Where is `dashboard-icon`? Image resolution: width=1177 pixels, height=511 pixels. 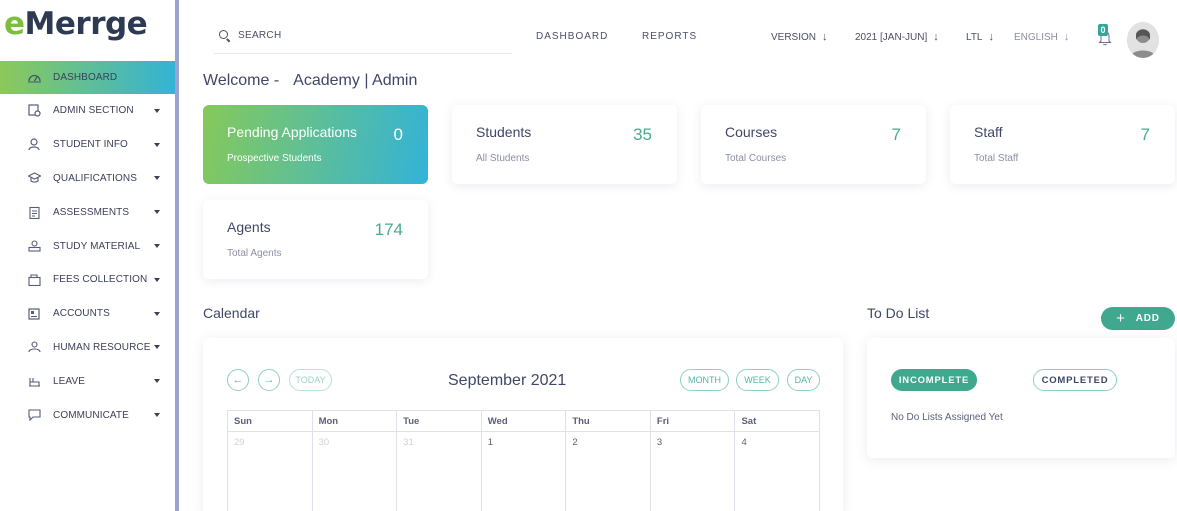
dashboard-icon is located at coordinates (34, 77).